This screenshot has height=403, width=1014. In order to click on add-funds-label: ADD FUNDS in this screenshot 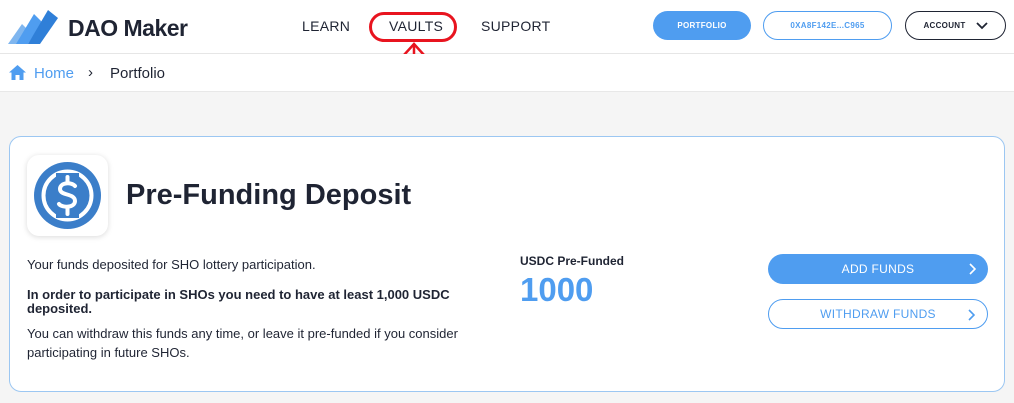, I will do `click(878, 269)`.